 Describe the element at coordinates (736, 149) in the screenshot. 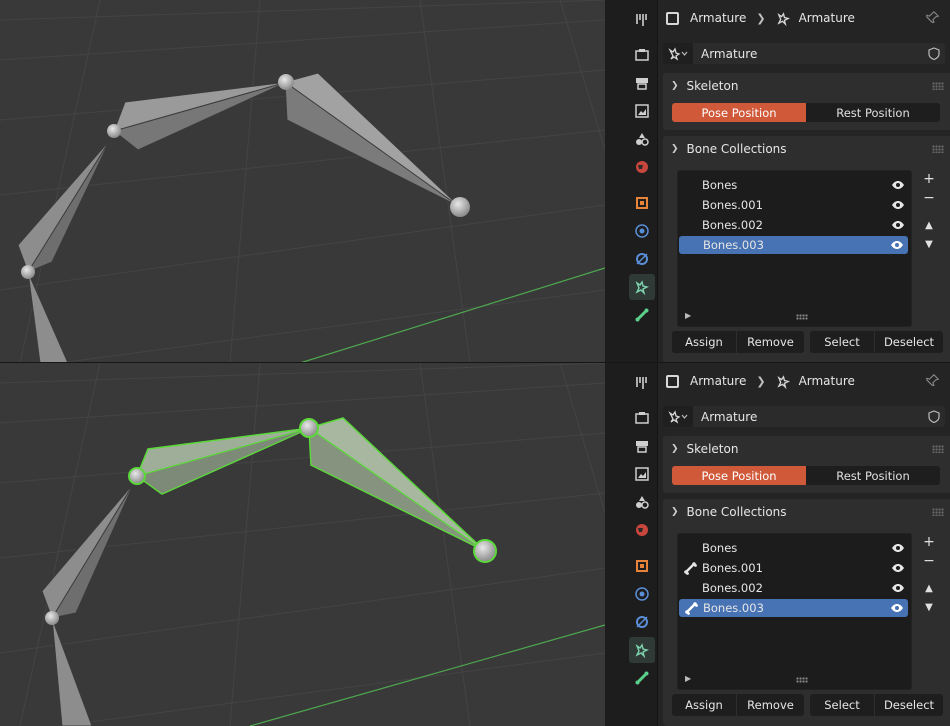

I see `panel-title: Bone Collections` at that location.